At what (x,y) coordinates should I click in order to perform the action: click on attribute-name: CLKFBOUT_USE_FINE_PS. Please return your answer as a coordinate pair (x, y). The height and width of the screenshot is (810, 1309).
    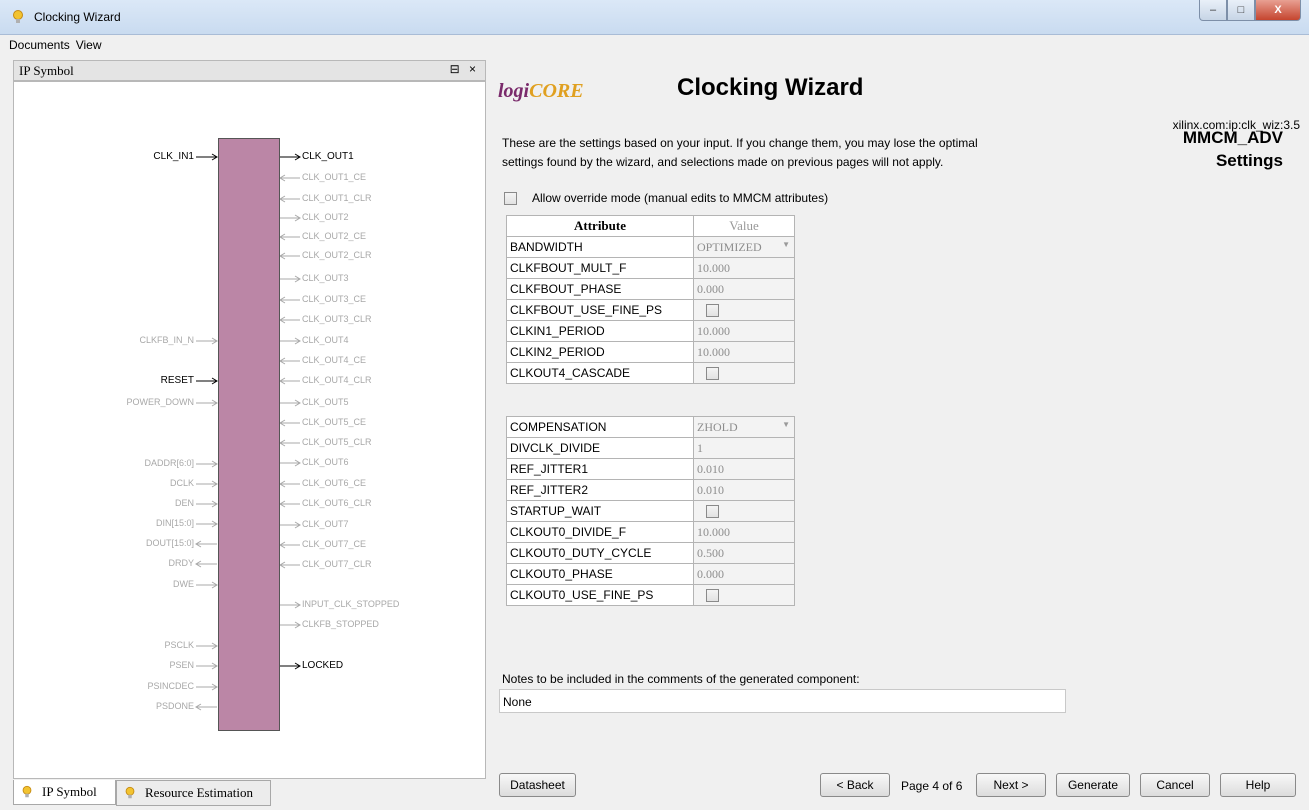
    Looking at the image, I should click on (600, 310).